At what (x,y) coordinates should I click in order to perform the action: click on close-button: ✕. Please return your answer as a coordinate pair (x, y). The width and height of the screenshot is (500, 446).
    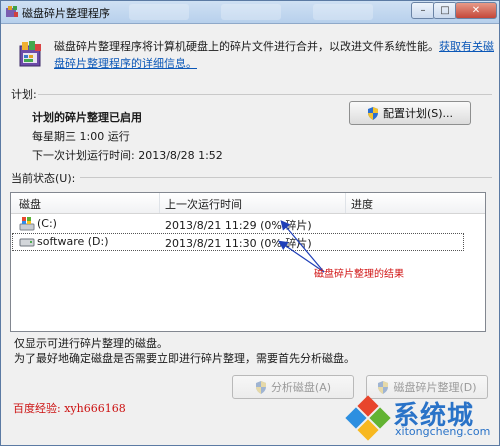
    Looking at the image, I should click on (476, 10).